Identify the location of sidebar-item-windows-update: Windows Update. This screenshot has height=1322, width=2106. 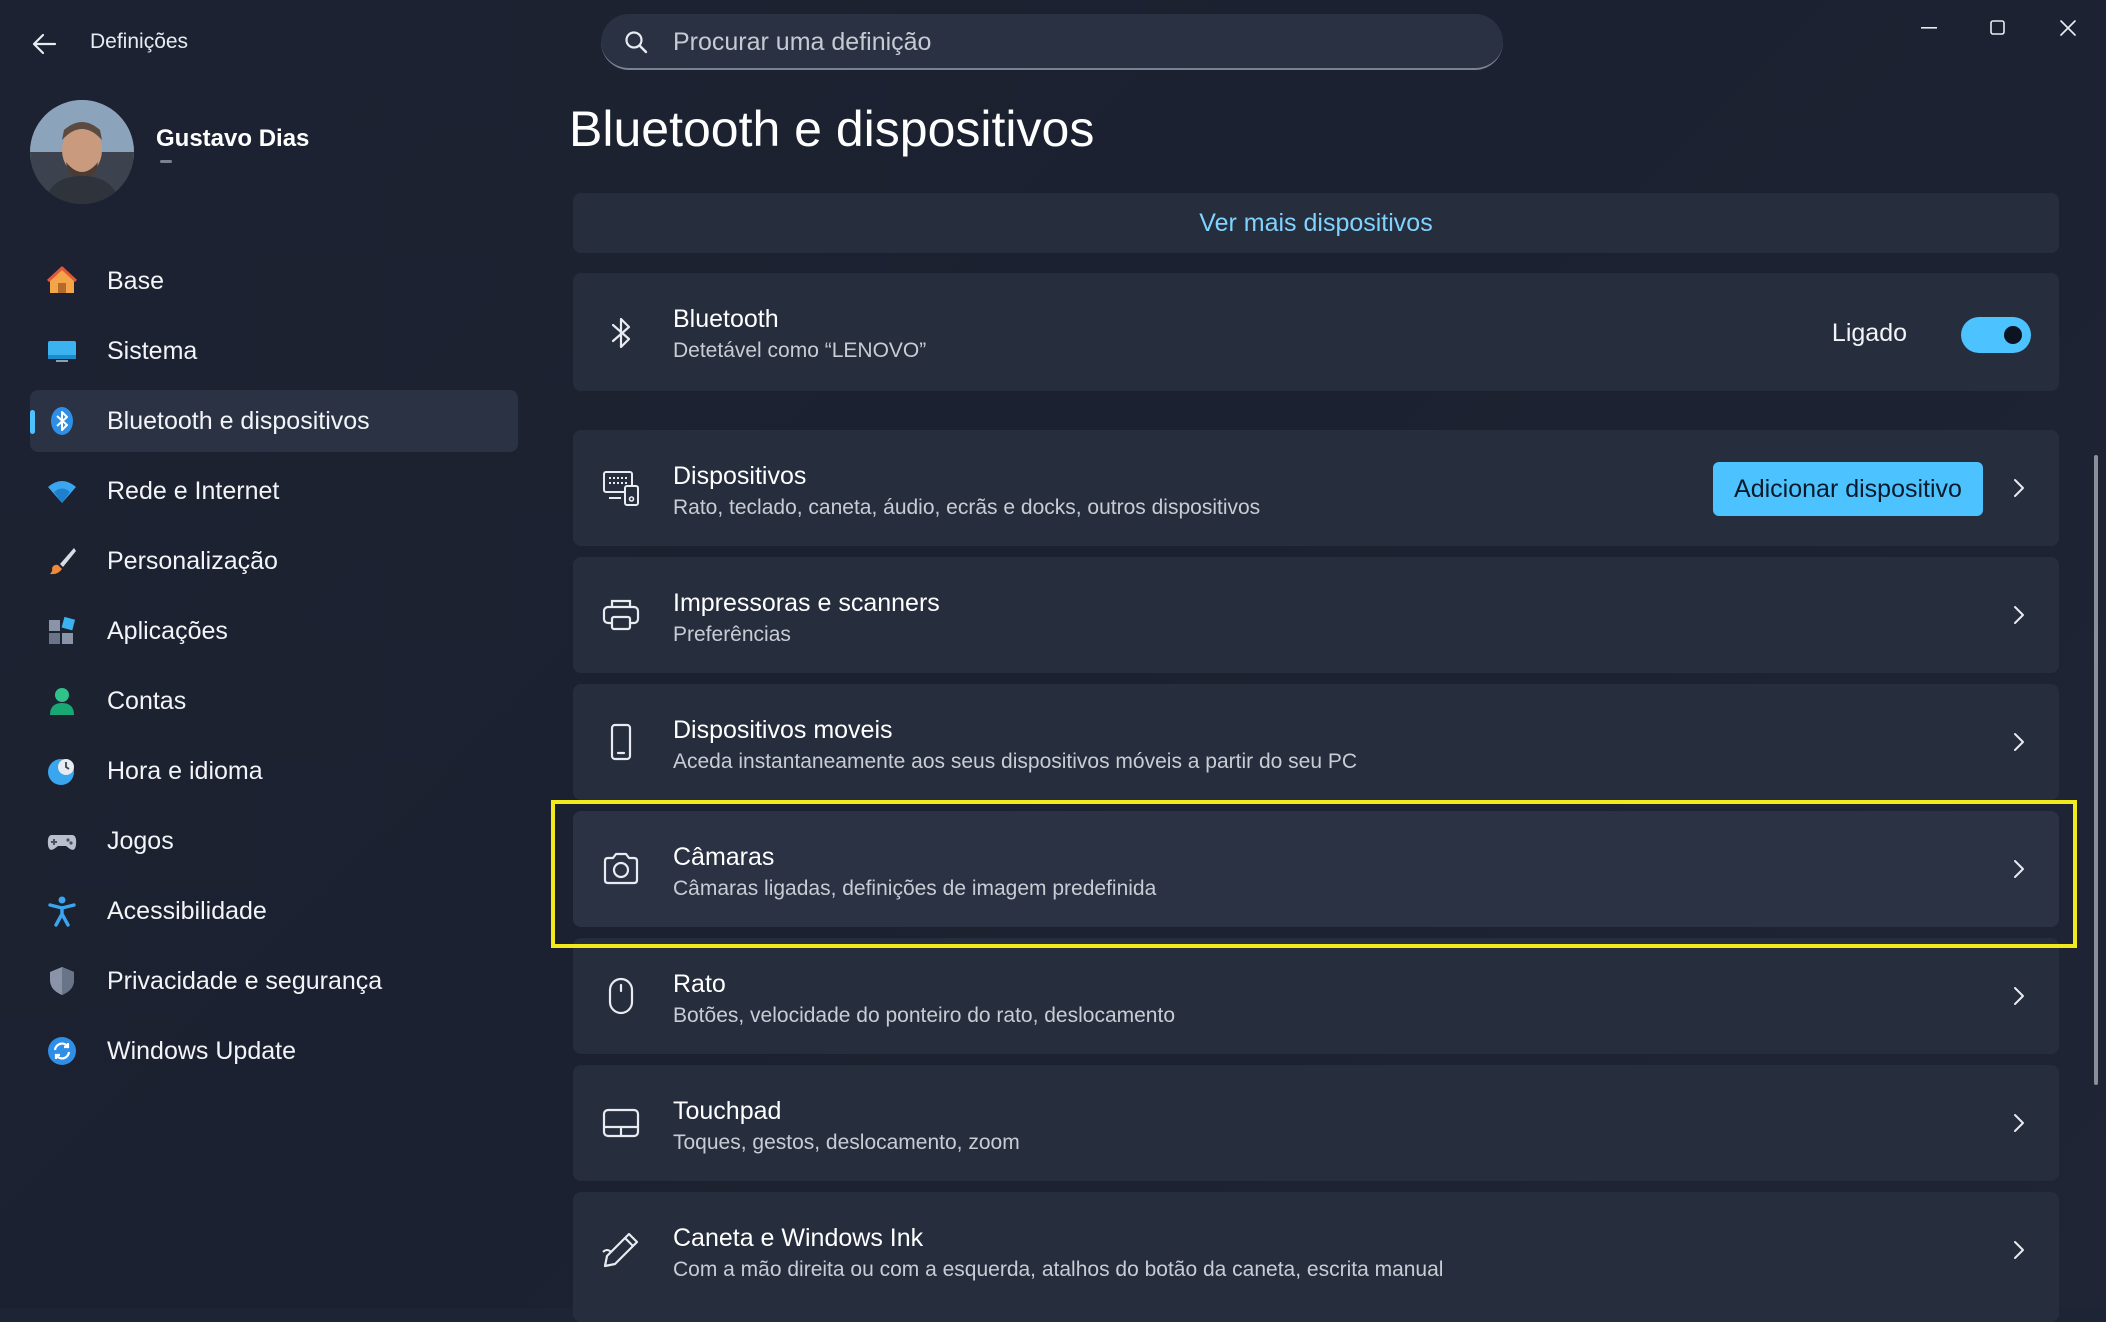
(274, 1051).